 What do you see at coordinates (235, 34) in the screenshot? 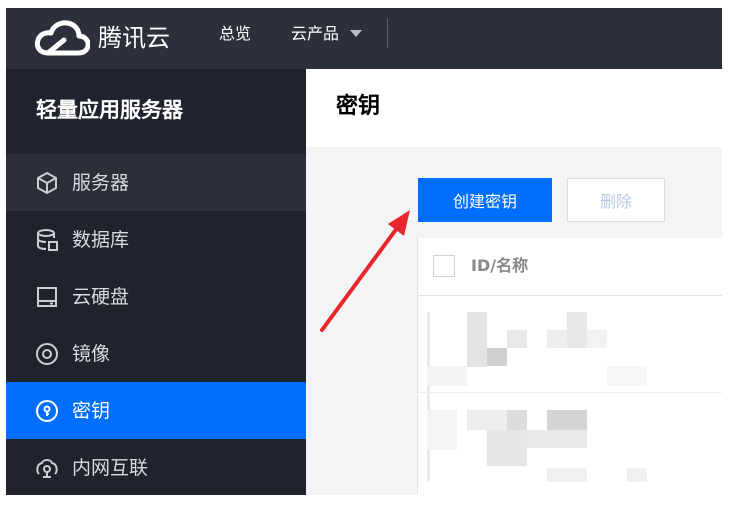
I see `nav-overview: 总览` at bounding box center [235, 34].